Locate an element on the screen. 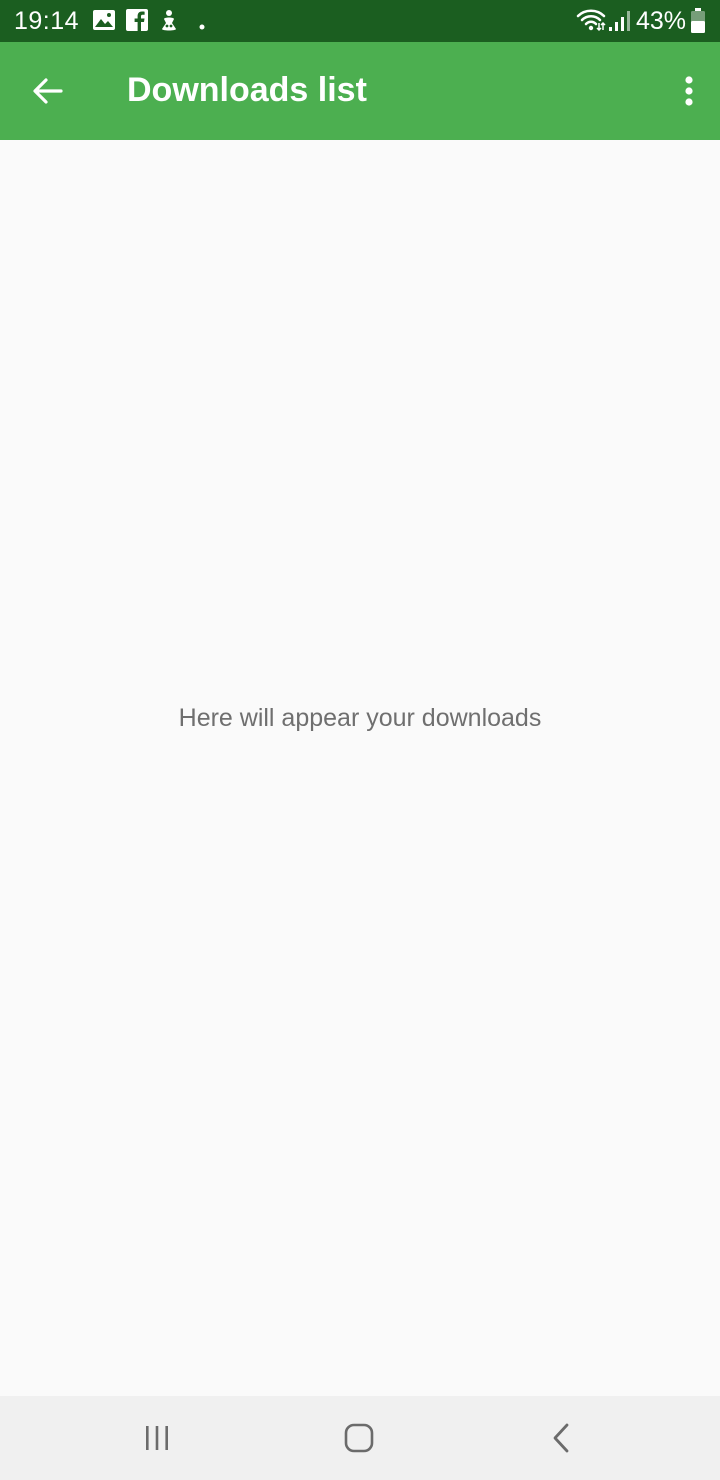 The width and height of the screenshot is (720, 1480). facebook-icon is located at coordinates (137, 22).